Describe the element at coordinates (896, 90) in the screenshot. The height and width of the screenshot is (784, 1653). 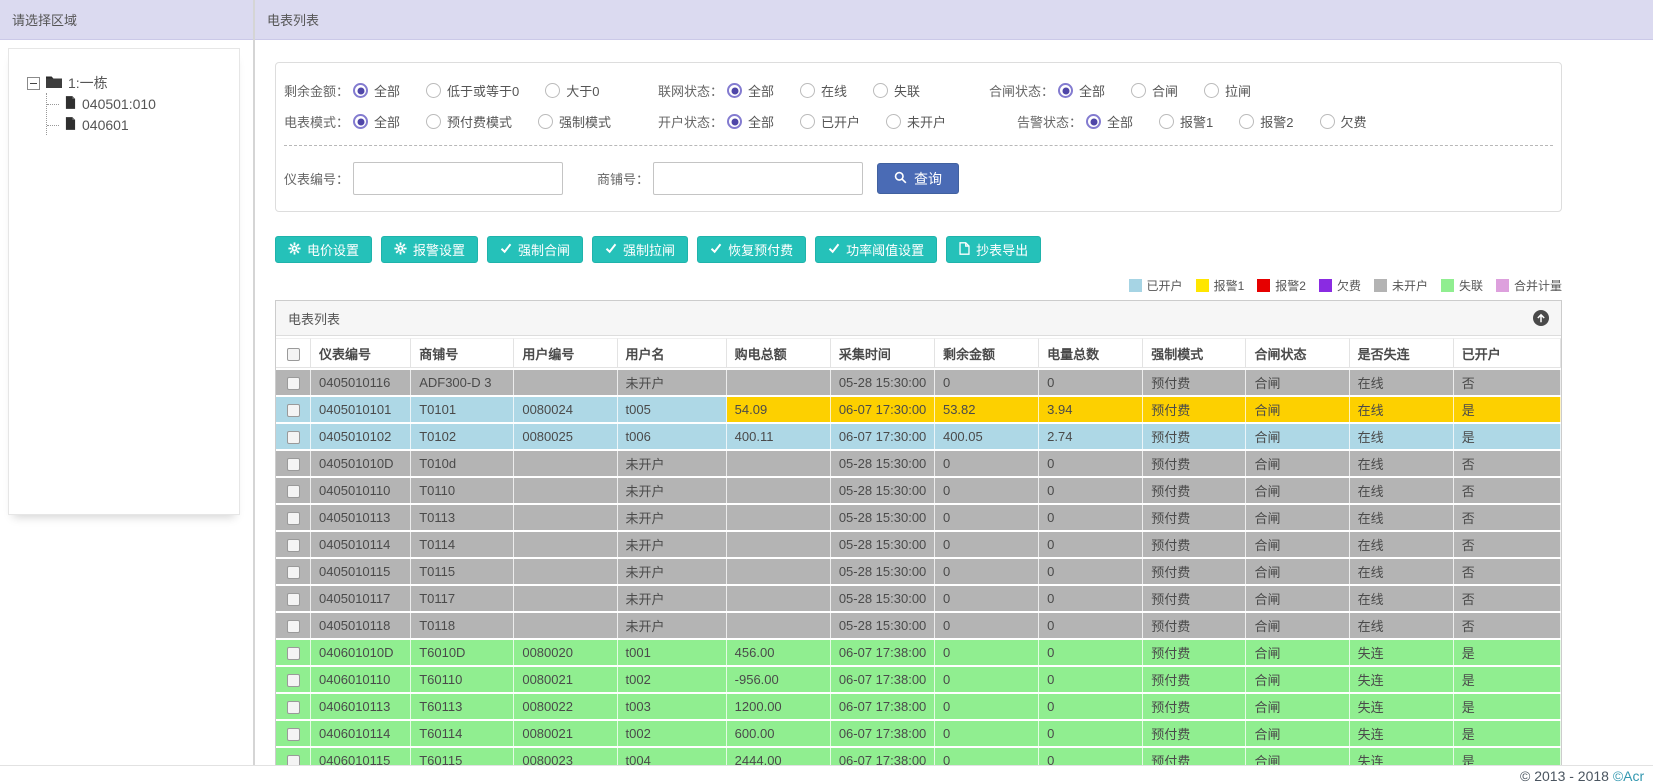
I see `radio-option: 失联` at that location.